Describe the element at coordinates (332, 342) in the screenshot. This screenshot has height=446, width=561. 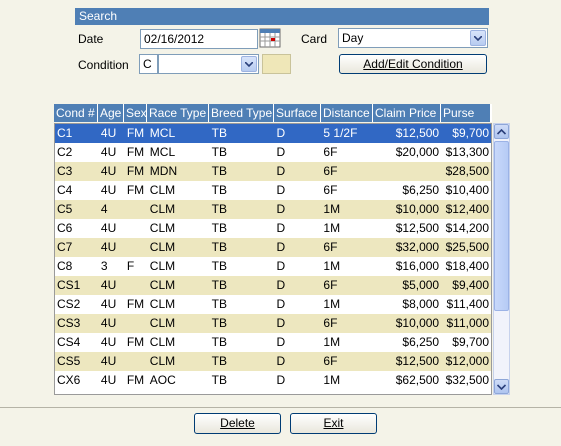
I see `table-cell: 1M` at that location.